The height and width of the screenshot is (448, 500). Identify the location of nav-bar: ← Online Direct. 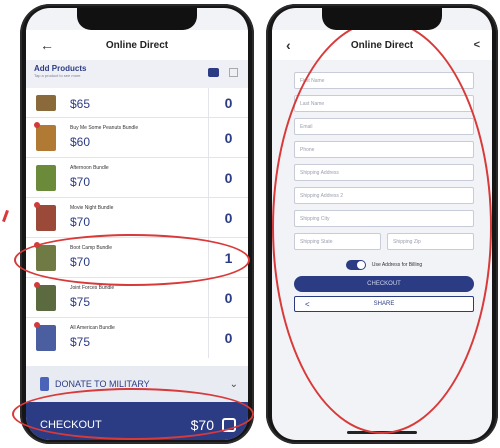
(137, 45).